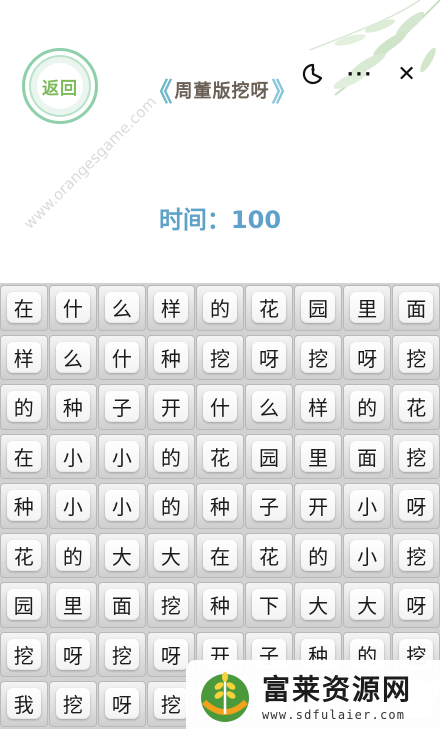  I want to click on game-icon-button, so click(313, 74).